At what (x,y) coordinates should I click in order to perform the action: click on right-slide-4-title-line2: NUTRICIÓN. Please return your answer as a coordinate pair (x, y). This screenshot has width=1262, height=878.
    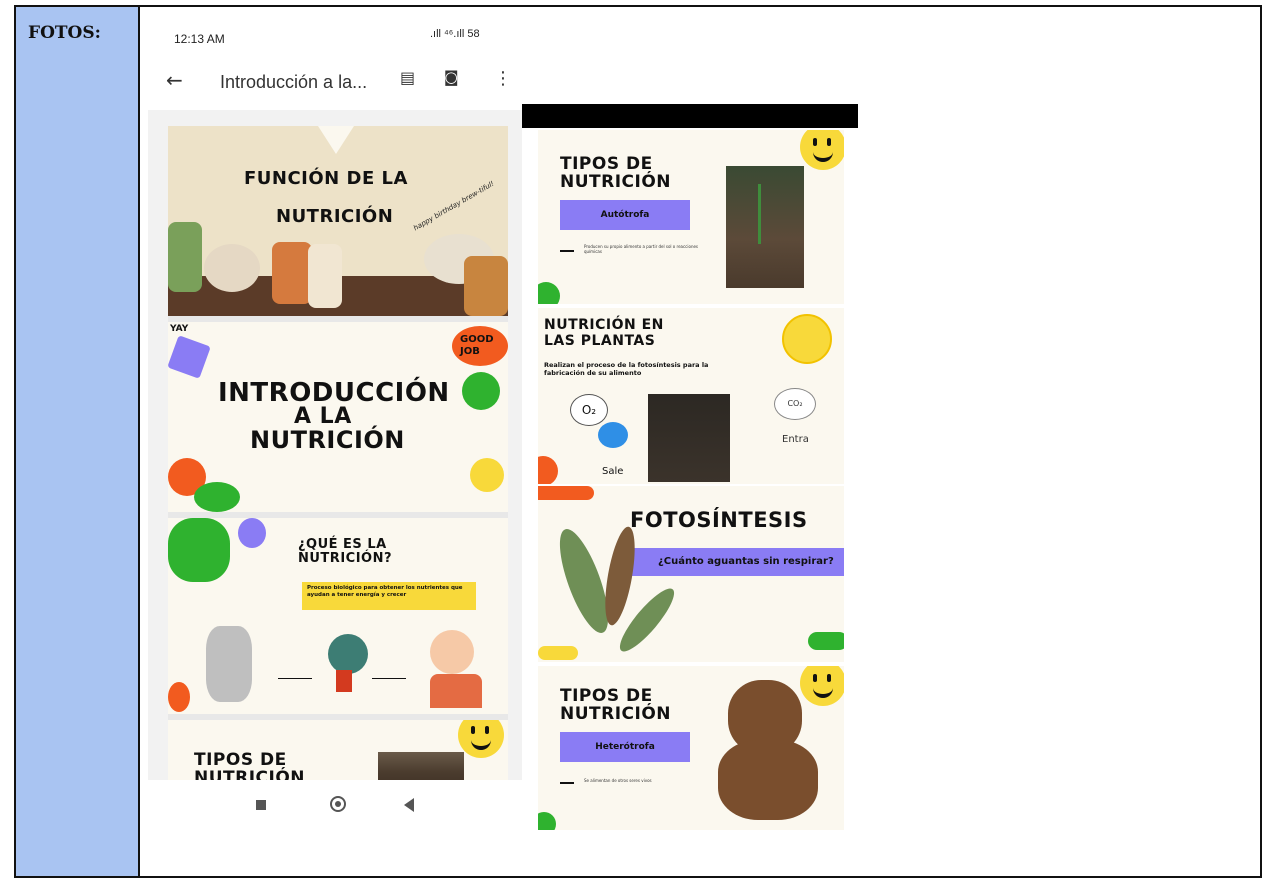
    Looking at the image, I should click on (616, 714).